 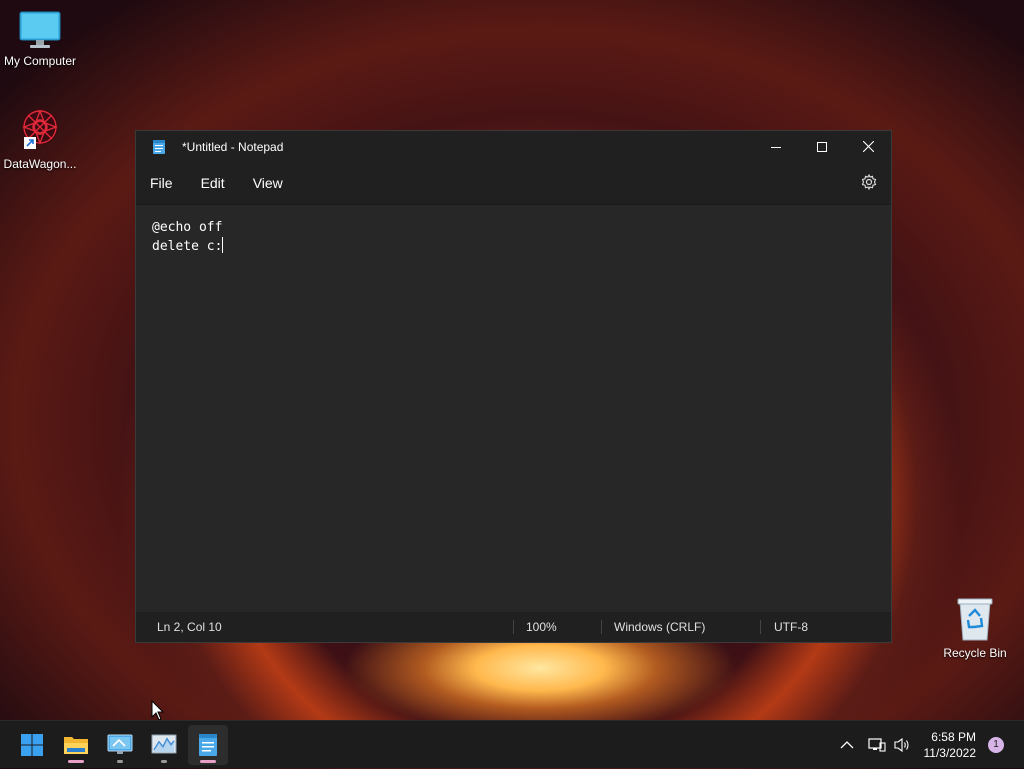 What do you see at coordinates (996, 745) in the screenshot?
I see `notification-badge: 1` at bounding box center [996, 745].